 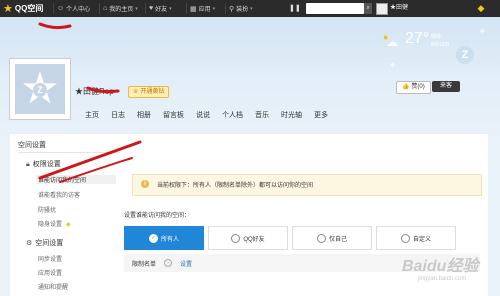 I want to click on option-custom: 自定义, so click(x=416, y=238).